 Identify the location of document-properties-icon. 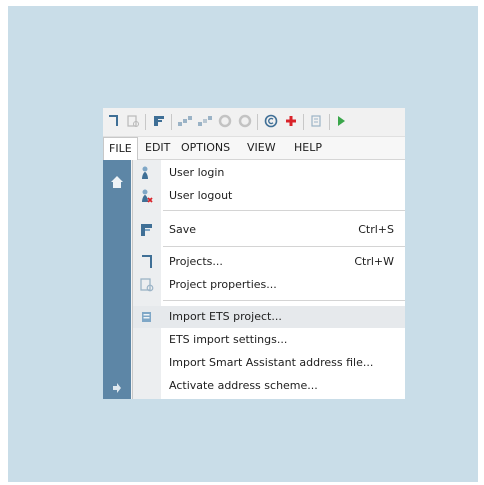
(133, 121).